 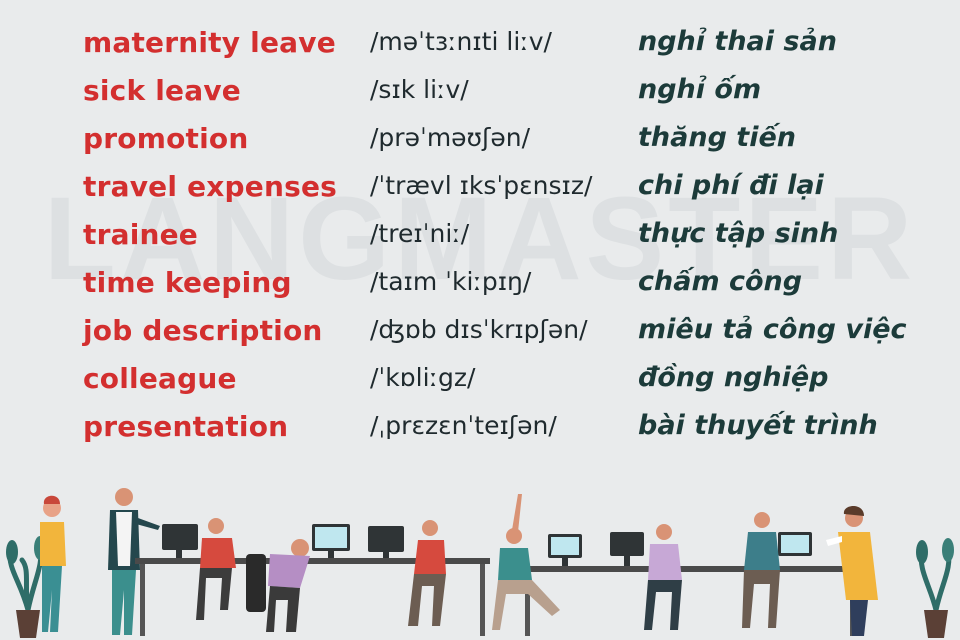 I want to click on vocab-ipa: /sɪk liːv/, so click(x=419, y=89).